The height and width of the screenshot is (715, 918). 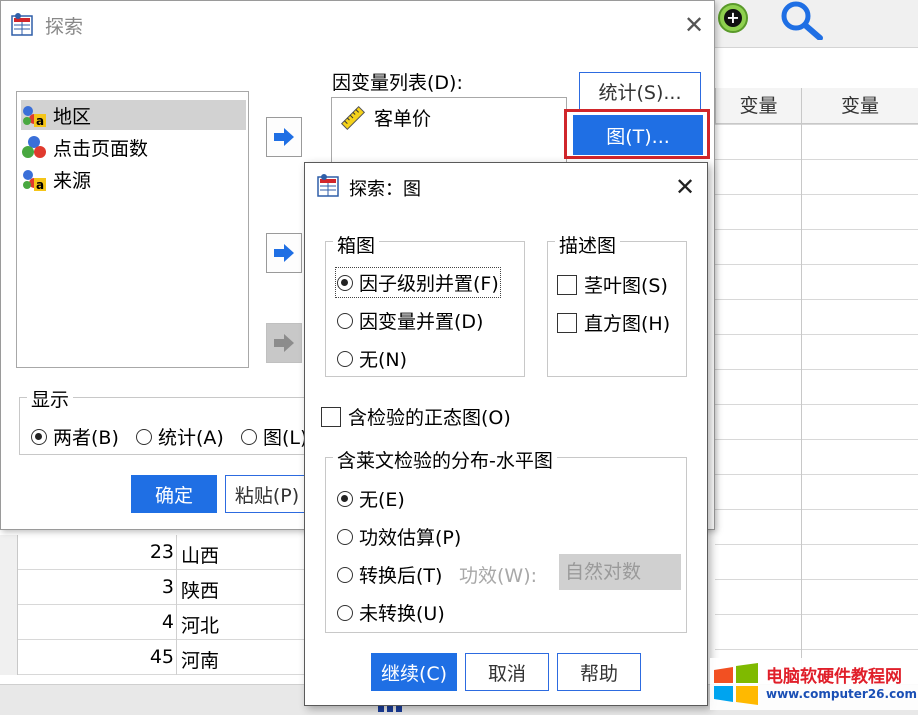 I want to click on stem-and-leaf-checkbox: 茎叶图(S), so click(x=612, y=284).